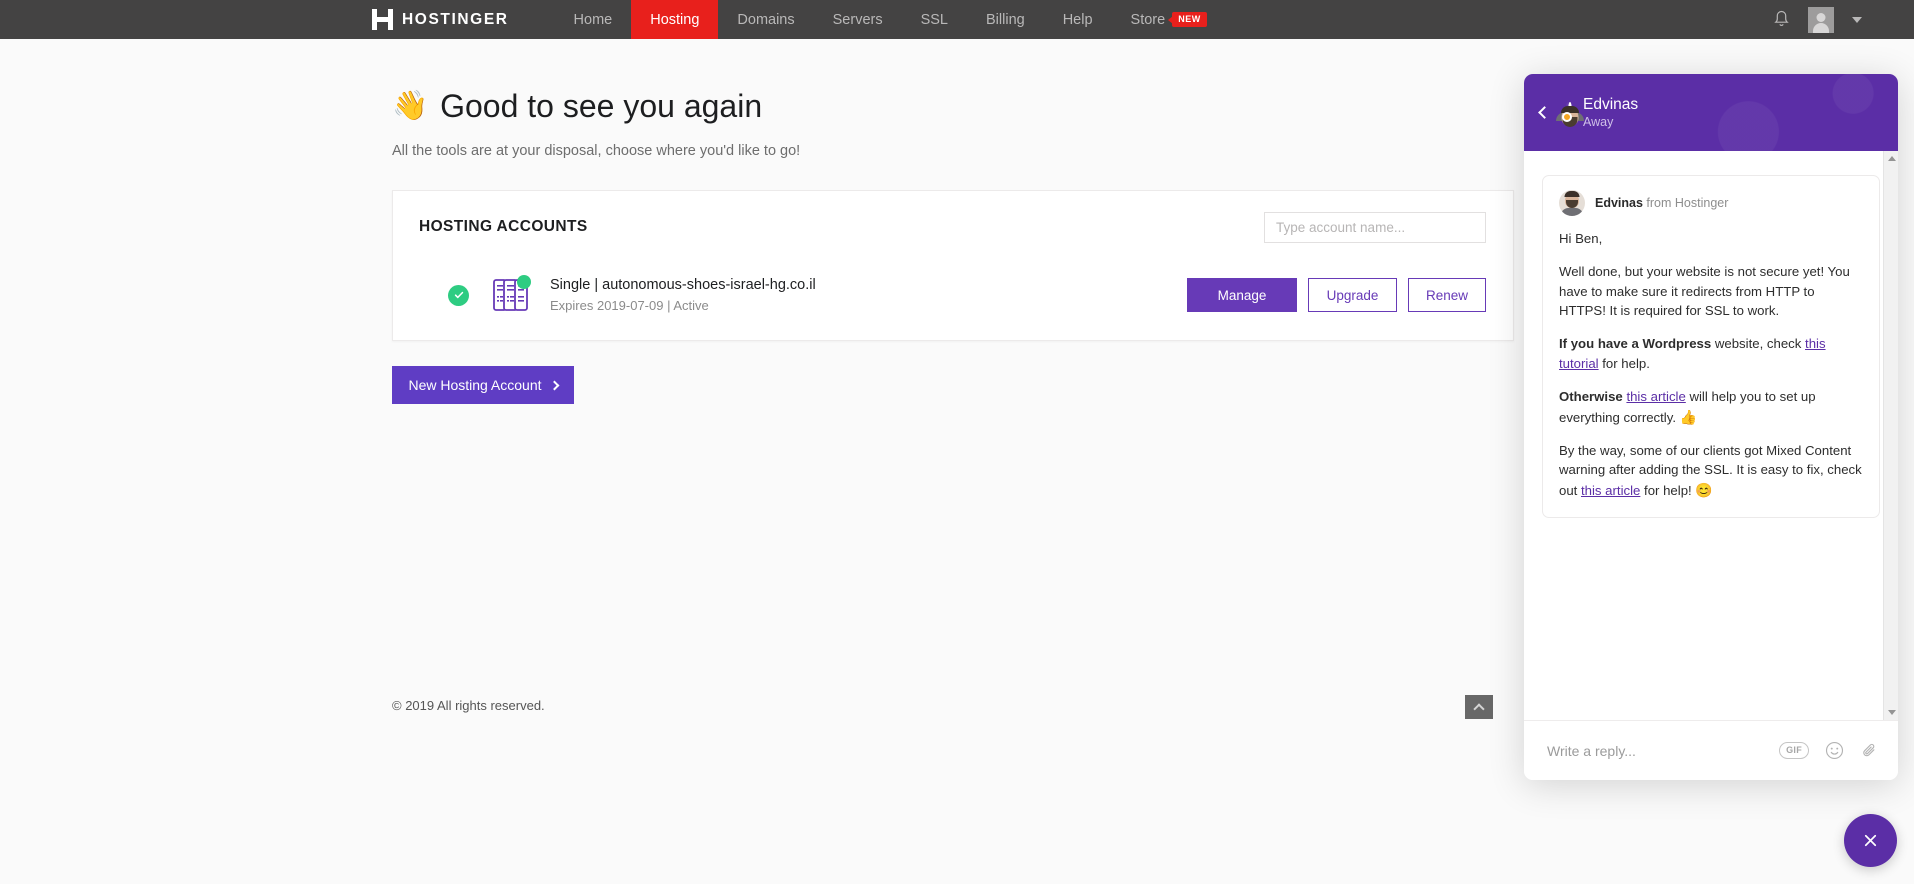 This screenshot has height=884, width=1914. What do you see at coordinates (1544, 112) in the screenshot?
I see `chevron-left-icon` at bounding box center [1544, 112].